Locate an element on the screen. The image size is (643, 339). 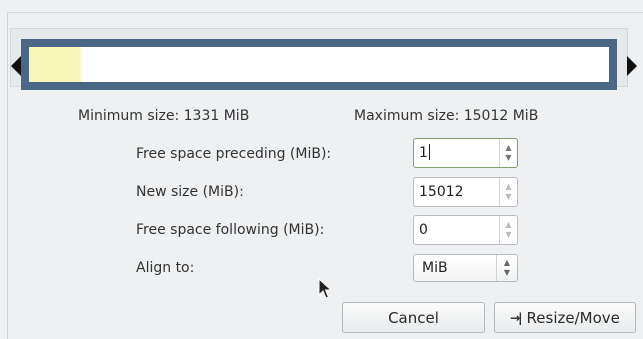
new-size-spinbutton: 15012 ▲ ▼ is located at coordinates (465, 192).